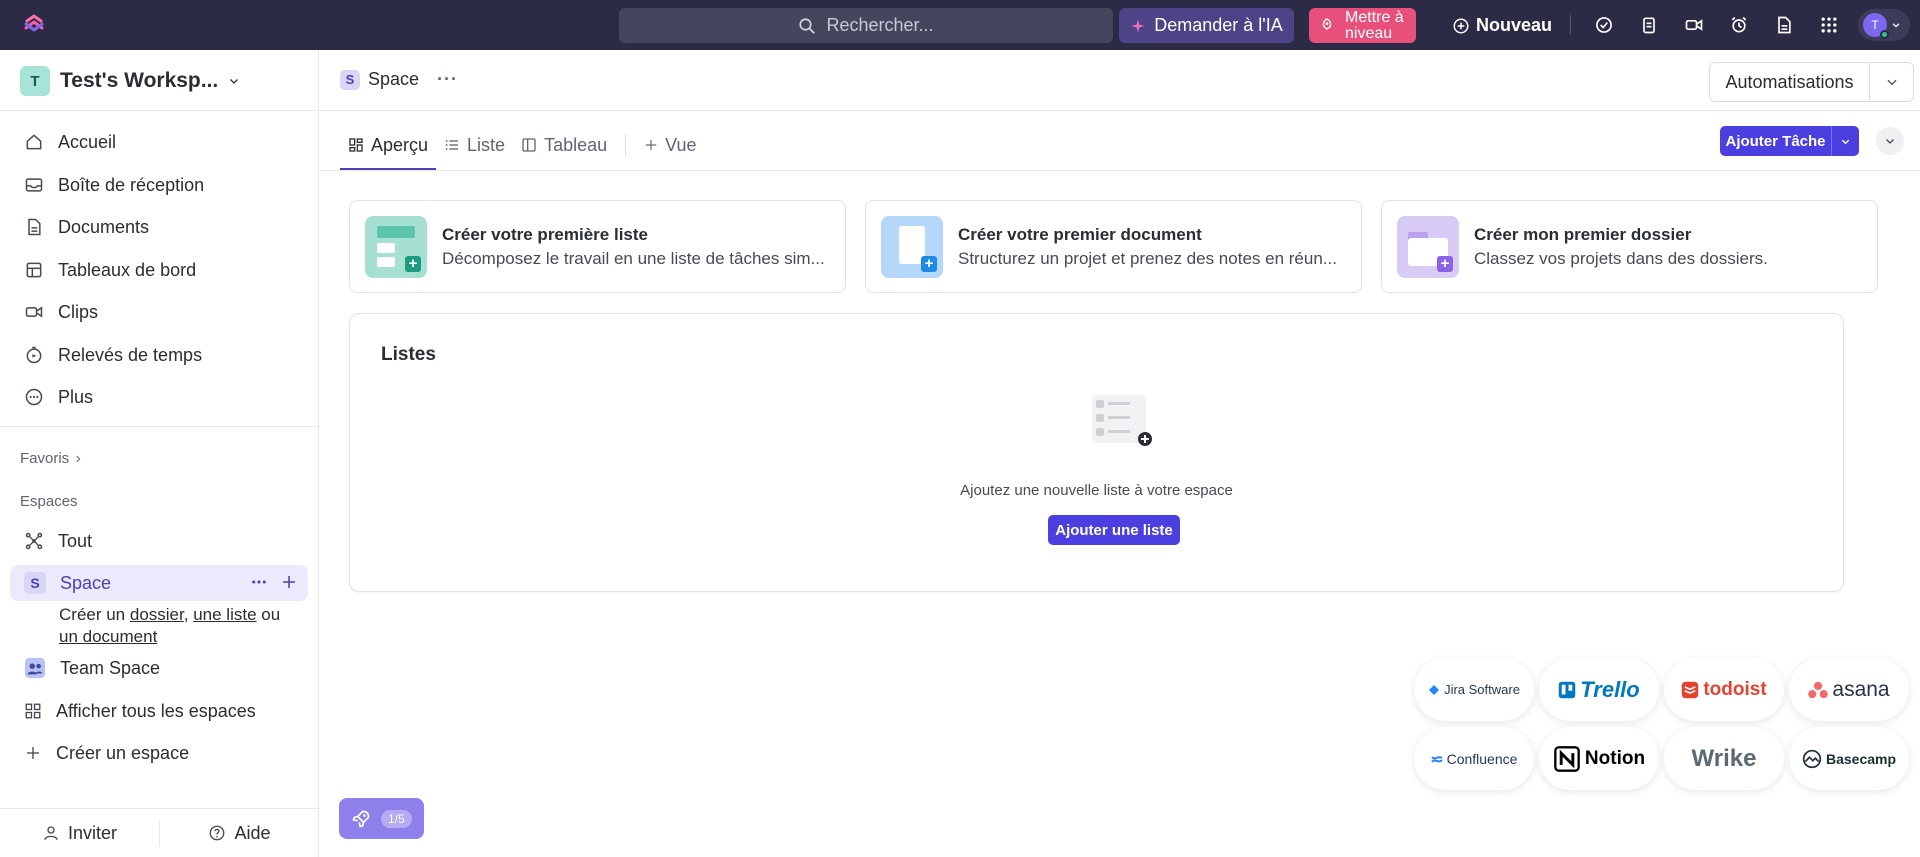 The height and width of the screenshot is (857, 1920). Describe the element at coordinates (564, 145) in the screenshot. I see `tab-board: Tableau` at that location.